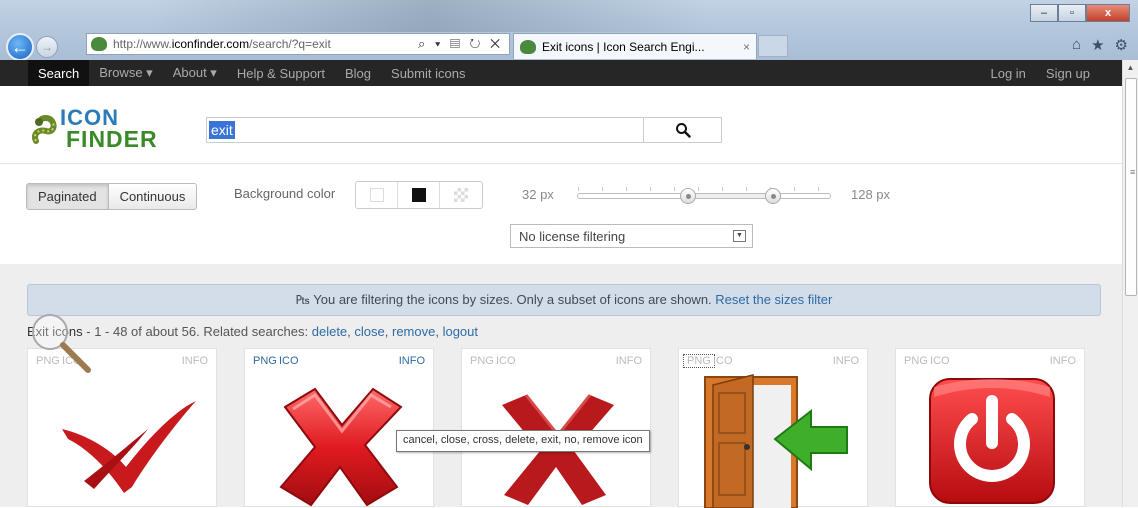  I want to click on continuous-button: Continuous, so click(152, 196).